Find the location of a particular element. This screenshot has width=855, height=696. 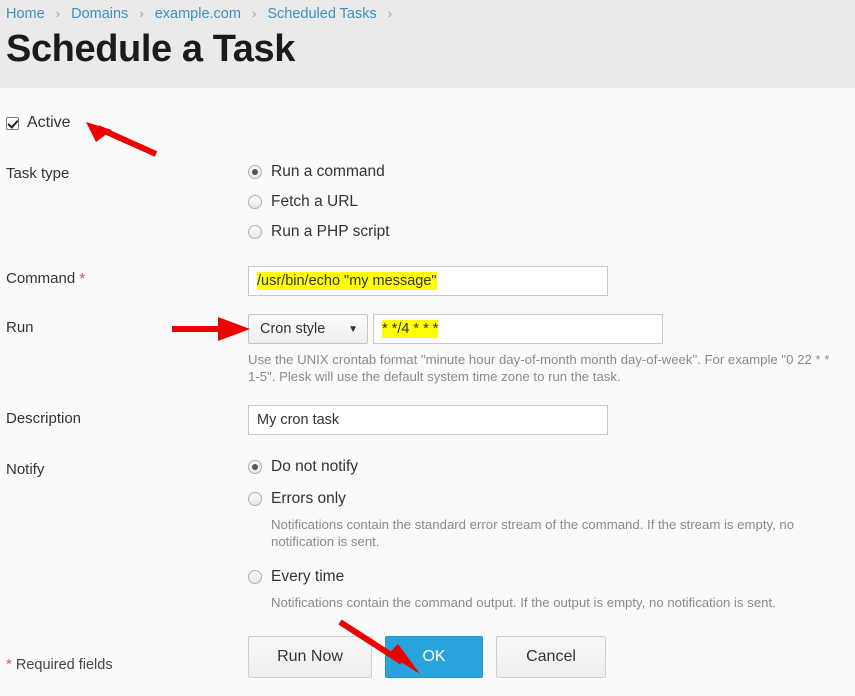

run-mode-dropdown: Cron style ▼ is located at coordinates (308, 329).